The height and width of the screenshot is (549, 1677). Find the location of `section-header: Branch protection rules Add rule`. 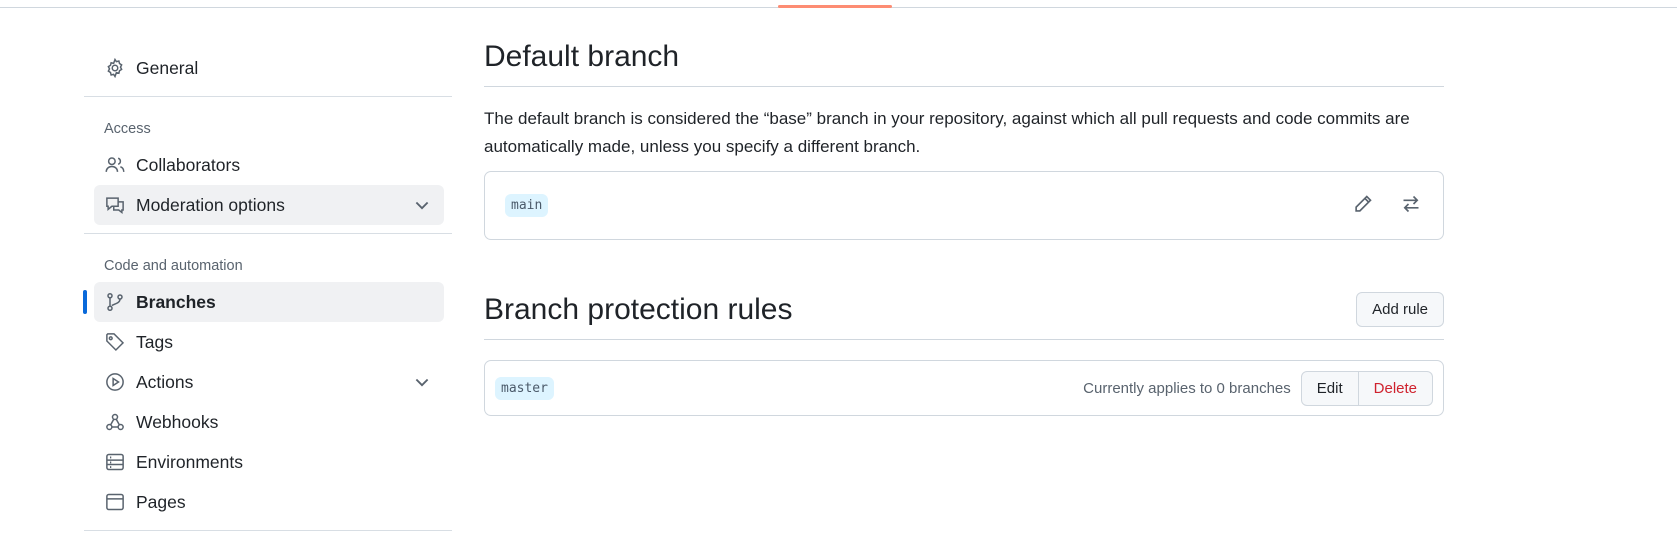

section-header: Branch protection rules Add rule is located at coordinates (964, 316).